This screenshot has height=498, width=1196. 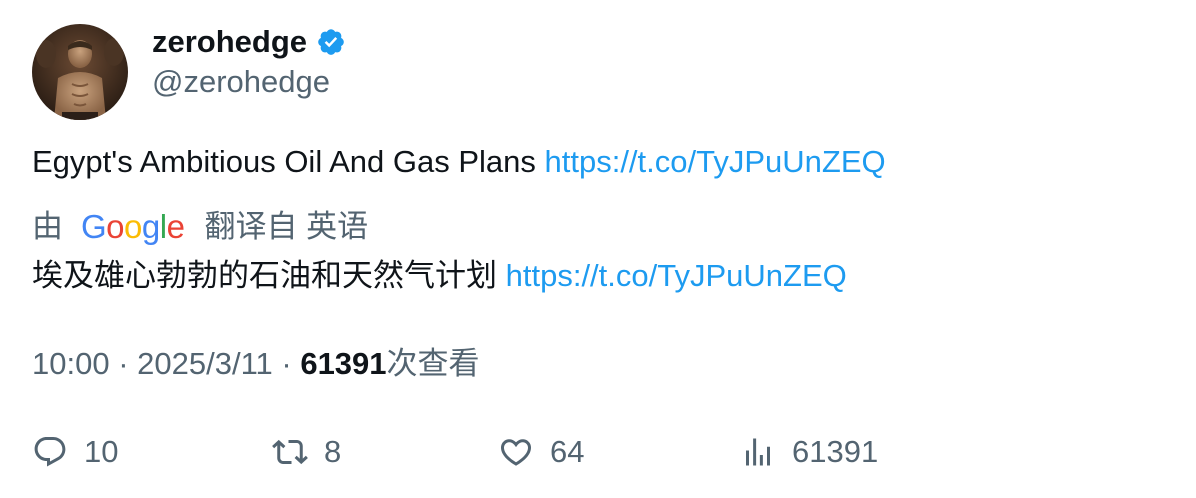 What do you see at coordinates (241, 82) in the screenshot?
I see `user-handle: @zerohedge` at bounding box center [241, 82].